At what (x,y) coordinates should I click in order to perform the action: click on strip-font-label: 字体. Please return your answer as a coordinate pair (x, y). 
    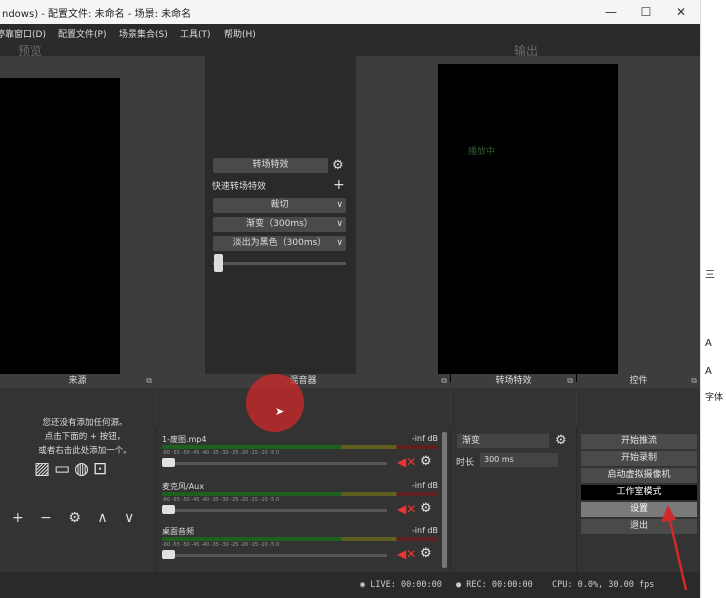
    Looking at the image, I should click on (714, 398).